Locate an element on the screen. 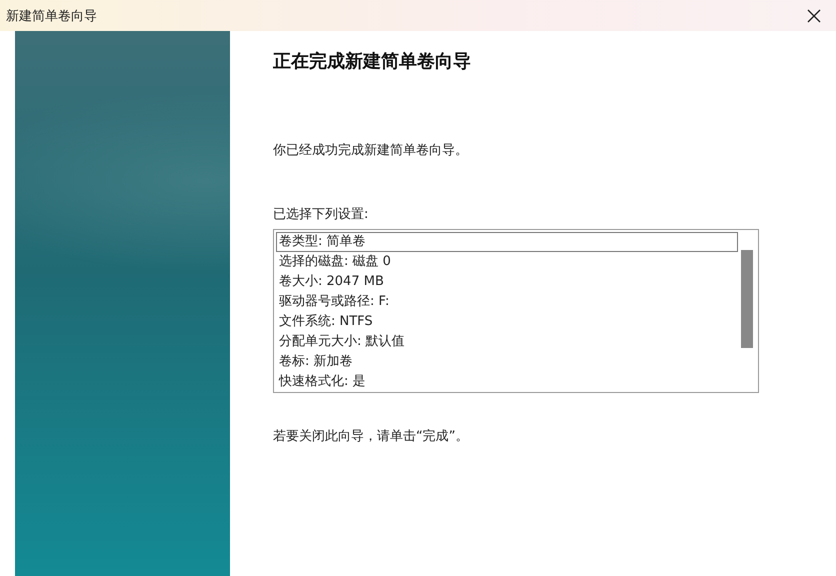 This screenshot has height=576, width=836. scrollbar-thumb is located at coordinates (747, 299).